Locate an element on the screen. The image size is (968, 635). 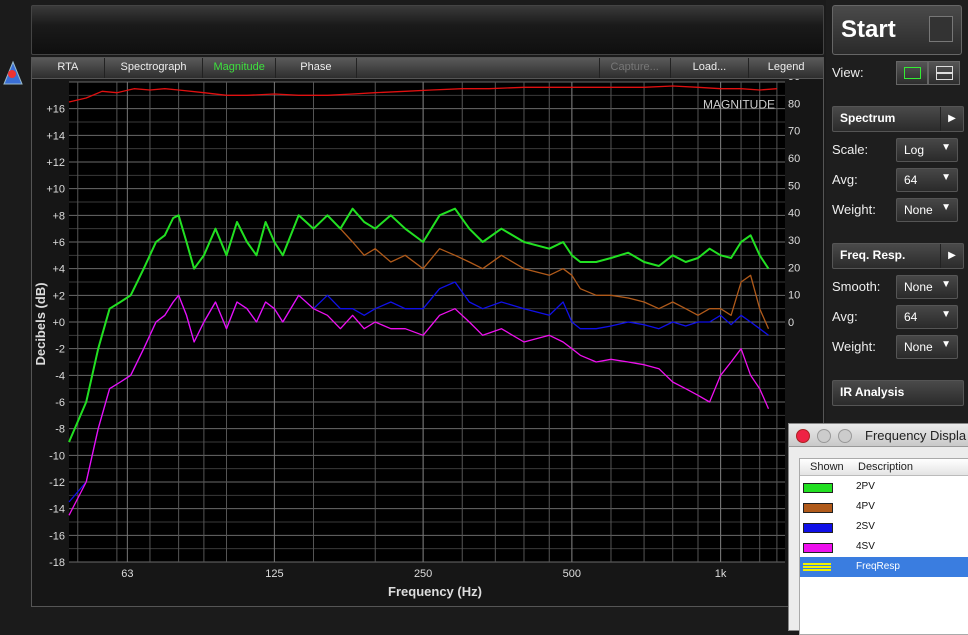
column-header-description: Description is located at coordinates (911, 467).